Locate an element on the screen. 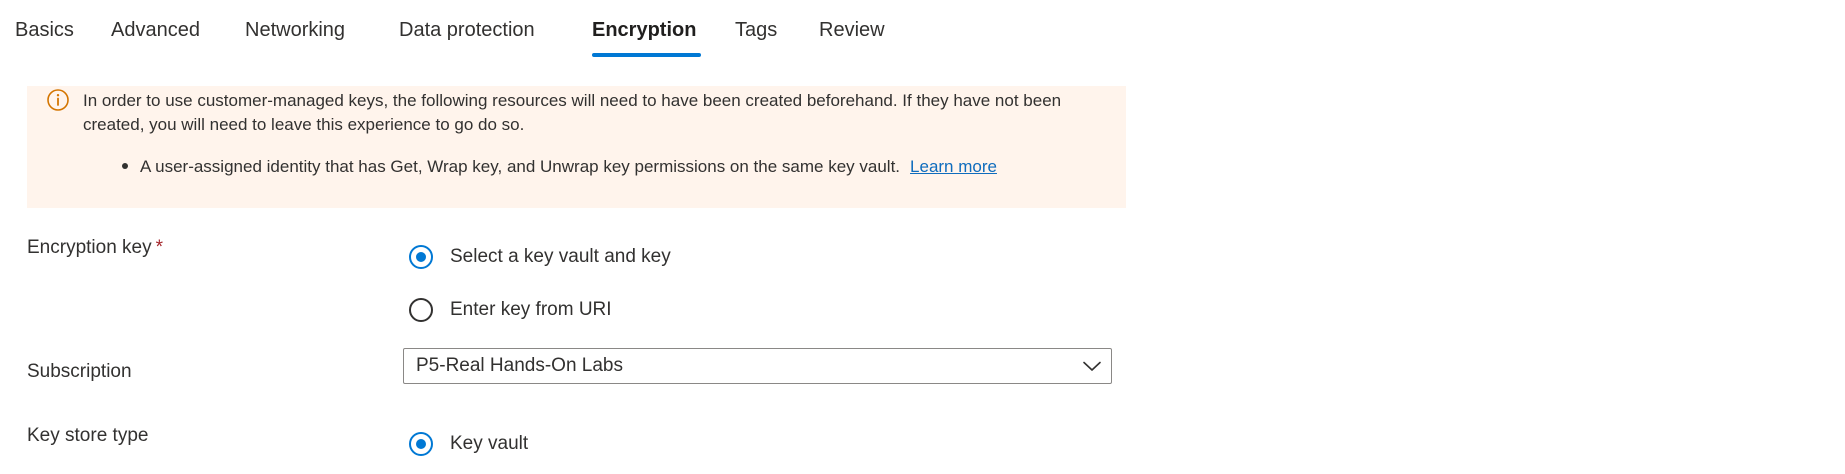 The width and height of the screenshot is (1845, 474). radio-key-vault: Key vault is located at coordinates (468, 444).